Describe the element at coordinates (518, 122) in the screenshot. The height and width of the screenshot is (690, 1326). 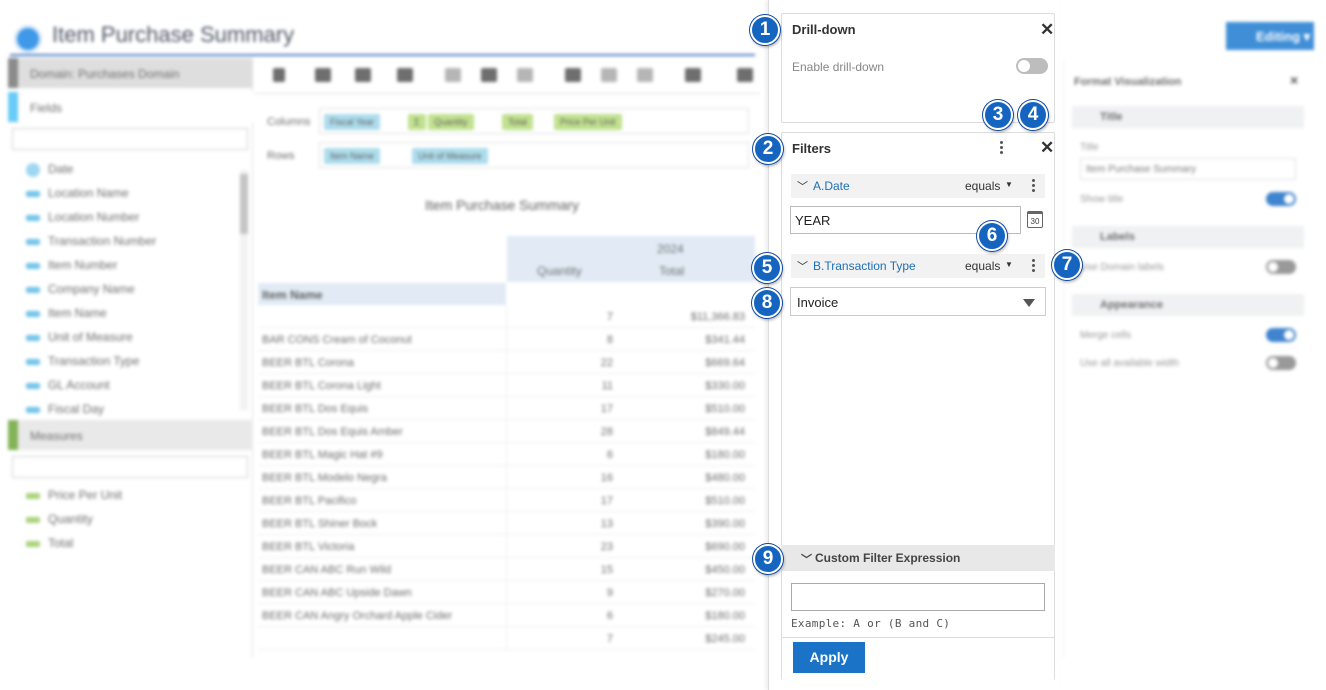
I see `column-chip: Total` at that location.